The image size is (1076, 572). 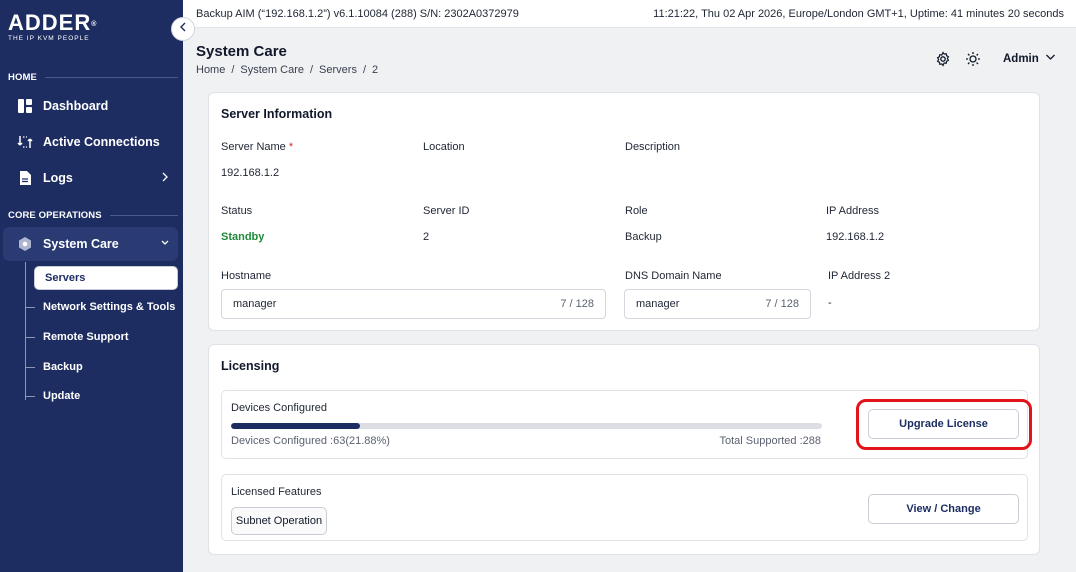 I want to click on status-value: Standby, so click(x=243, y=237).